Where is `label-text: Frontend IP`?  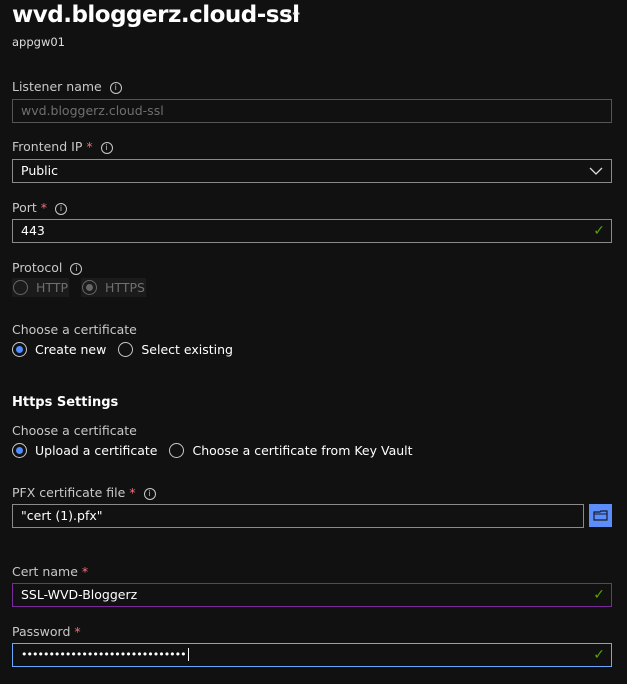
label-text: Frontend IP is located at coordinates (47, 146).